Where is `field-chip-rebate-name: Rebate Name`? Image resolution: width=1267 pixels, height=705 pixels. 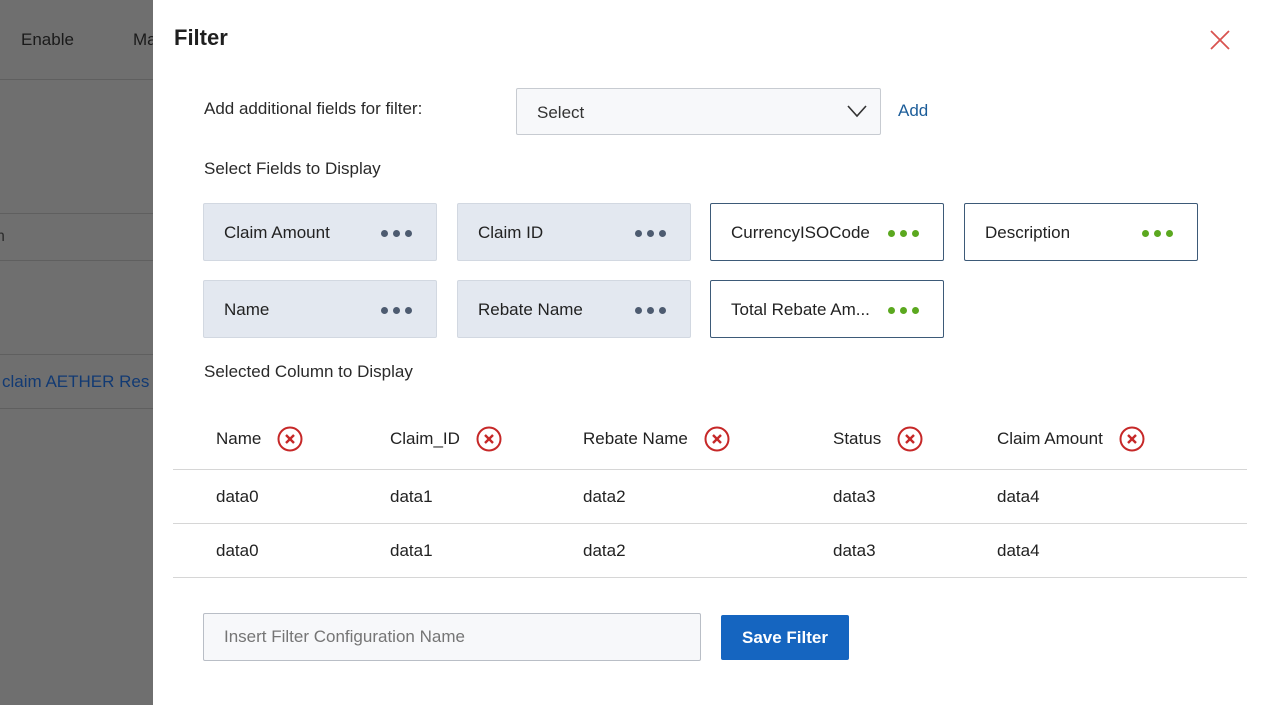
field-chip-rebate-name: Rebate Name is located at coordinates (574, 309).